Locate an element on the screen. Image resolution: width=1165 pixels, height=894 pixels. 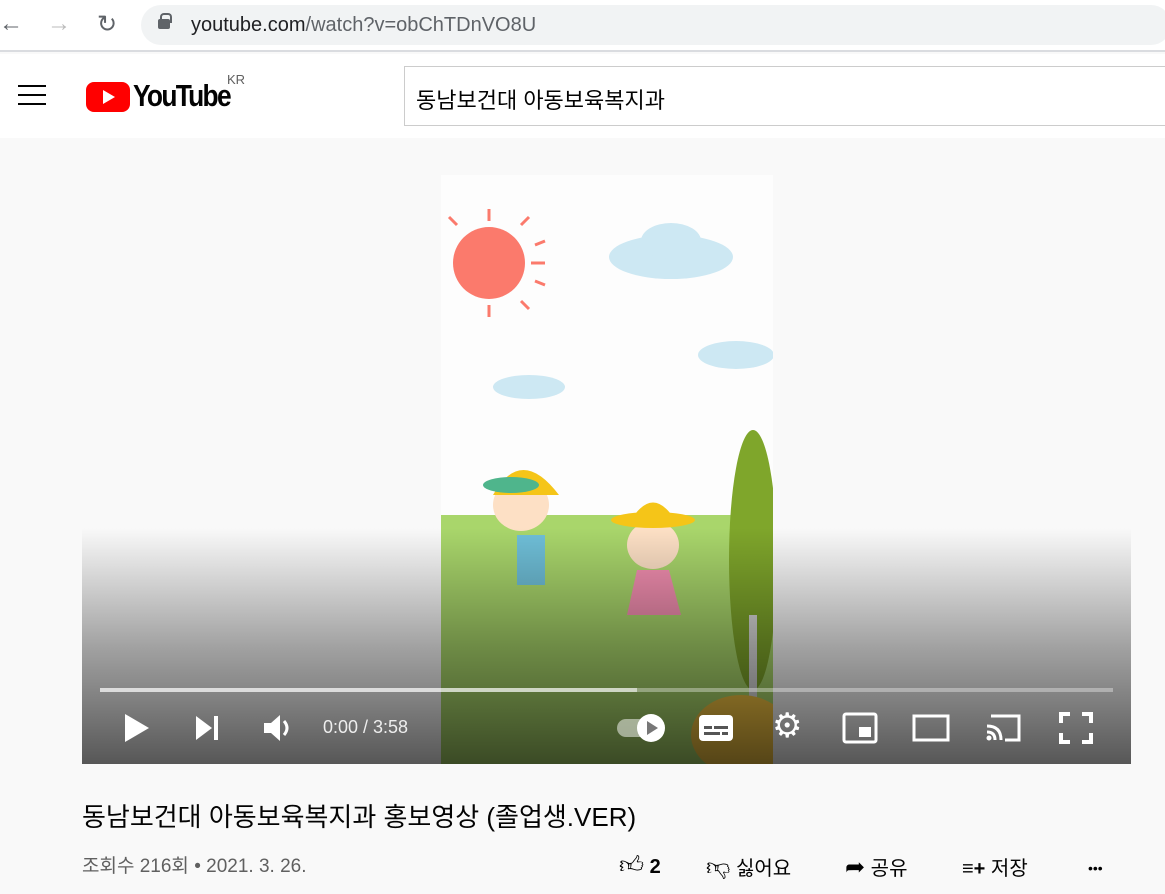
youtube-logo-icon is located at coordinates (108, 97).